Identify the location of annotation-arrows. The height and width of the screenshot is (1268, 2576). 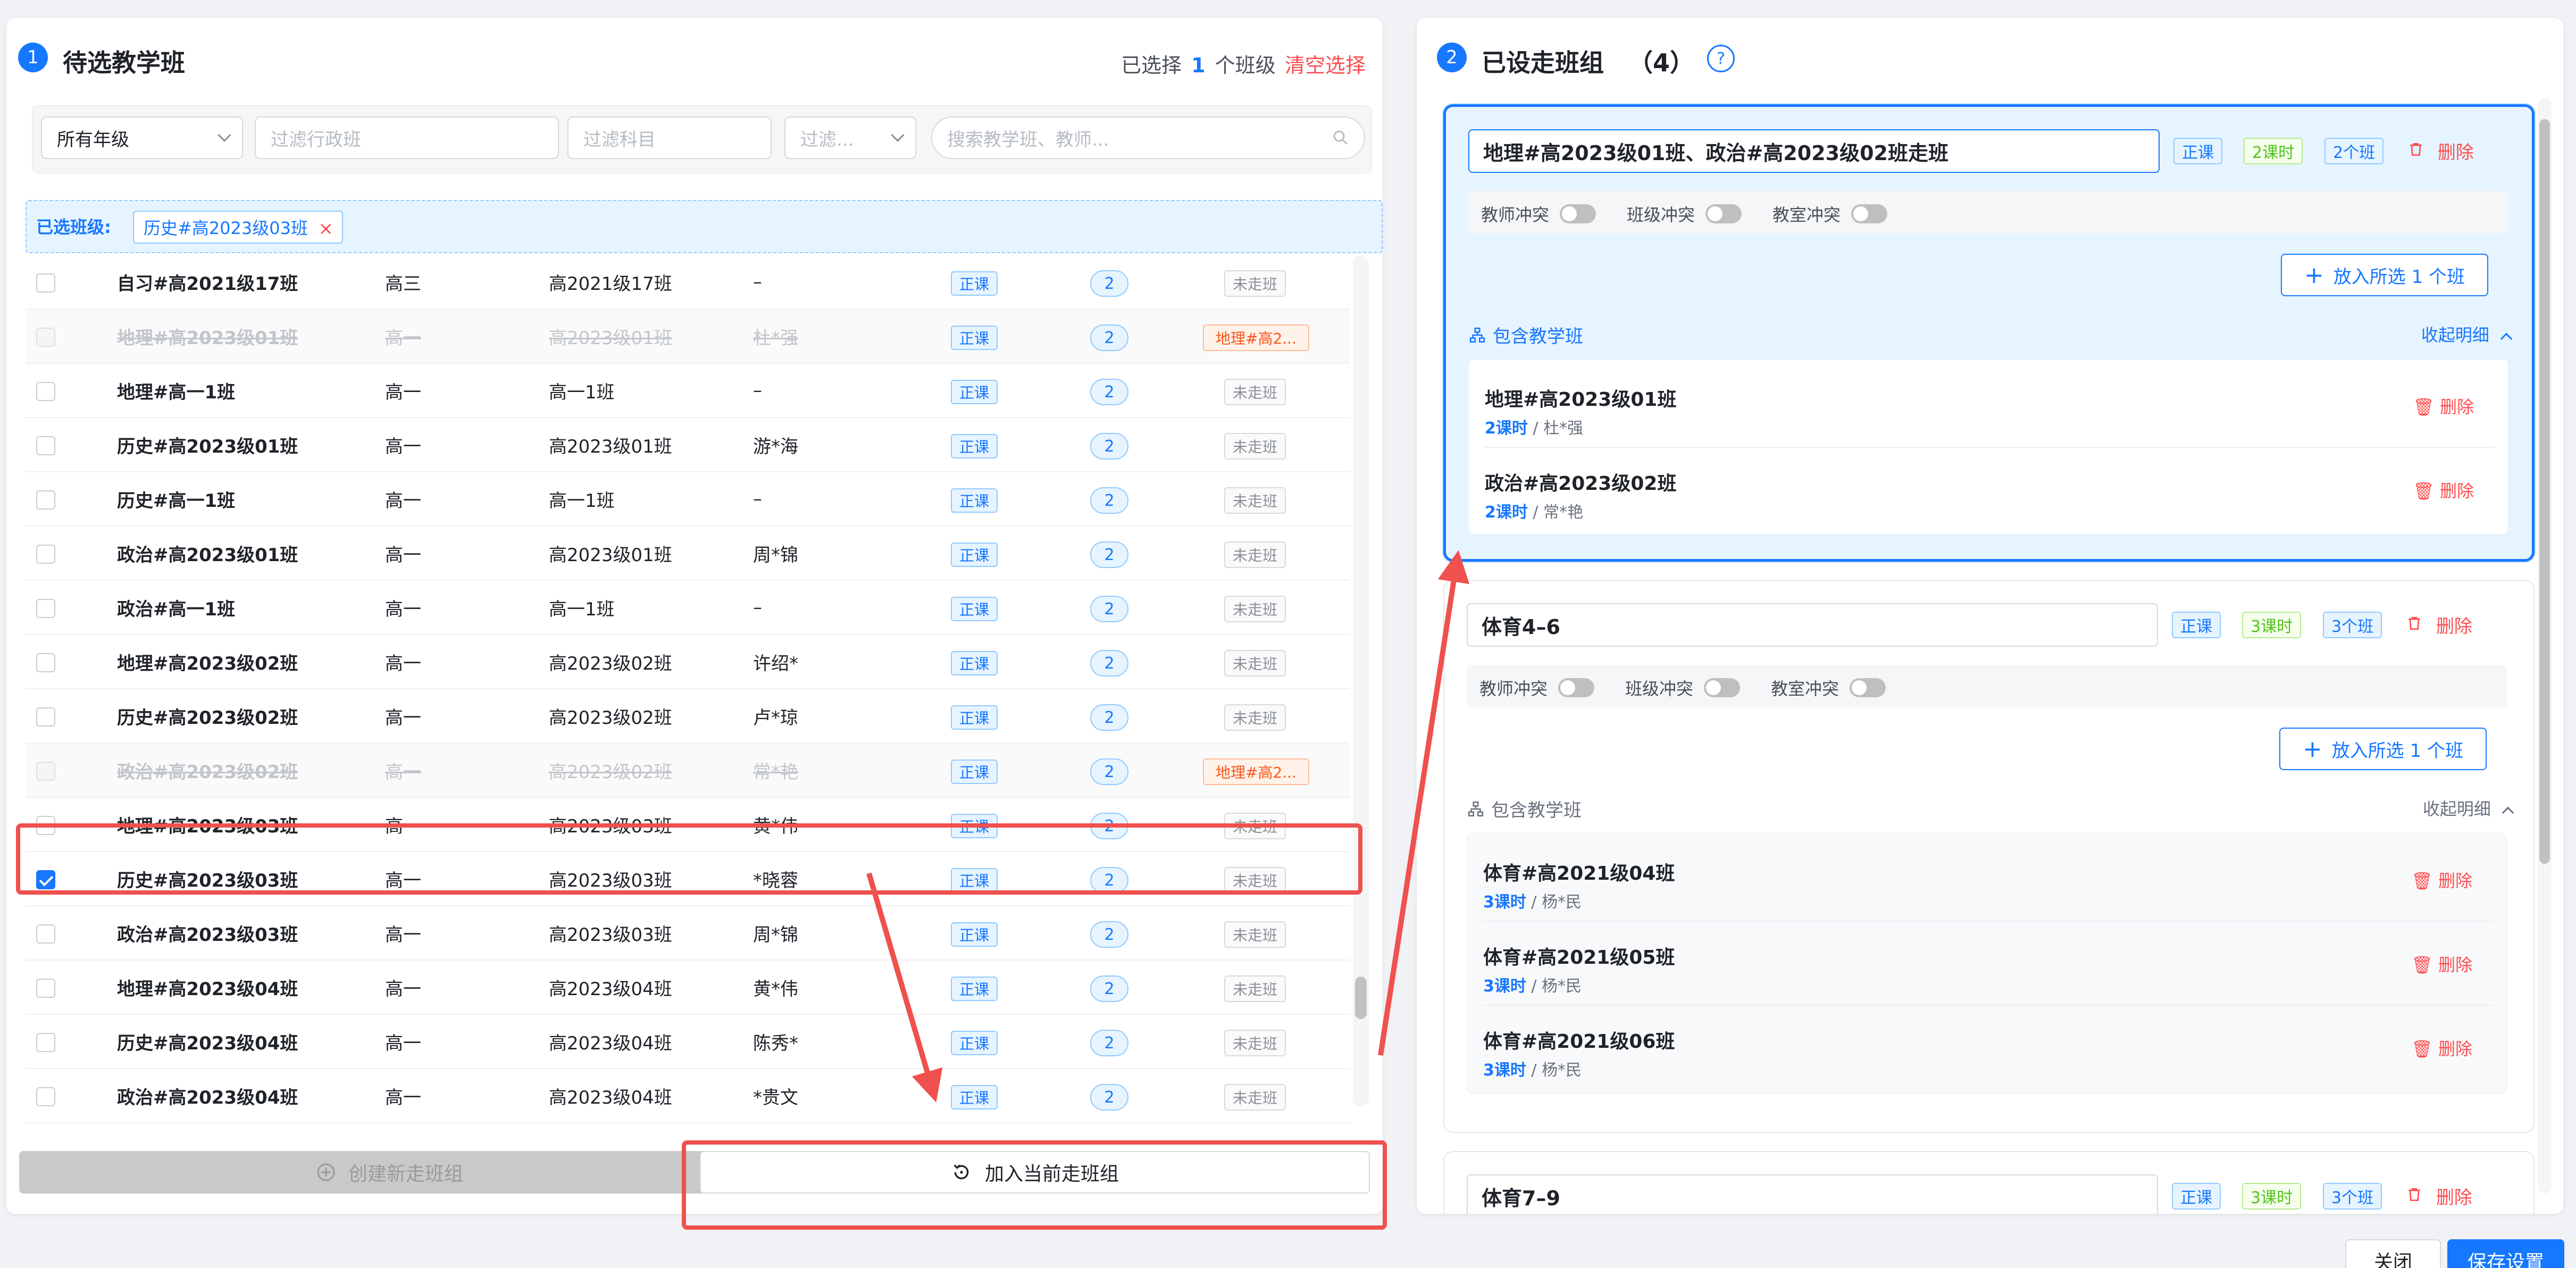
(1168, 827).